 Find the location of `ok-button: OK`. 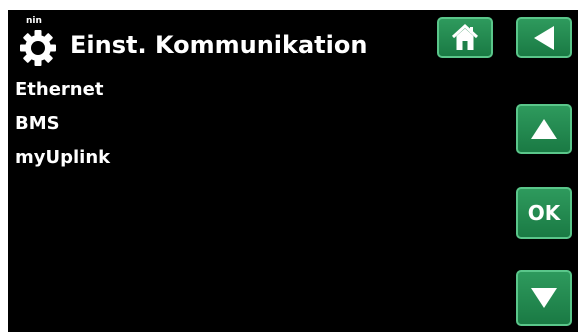

ok-button: OK is located at coordinates (544, 213).